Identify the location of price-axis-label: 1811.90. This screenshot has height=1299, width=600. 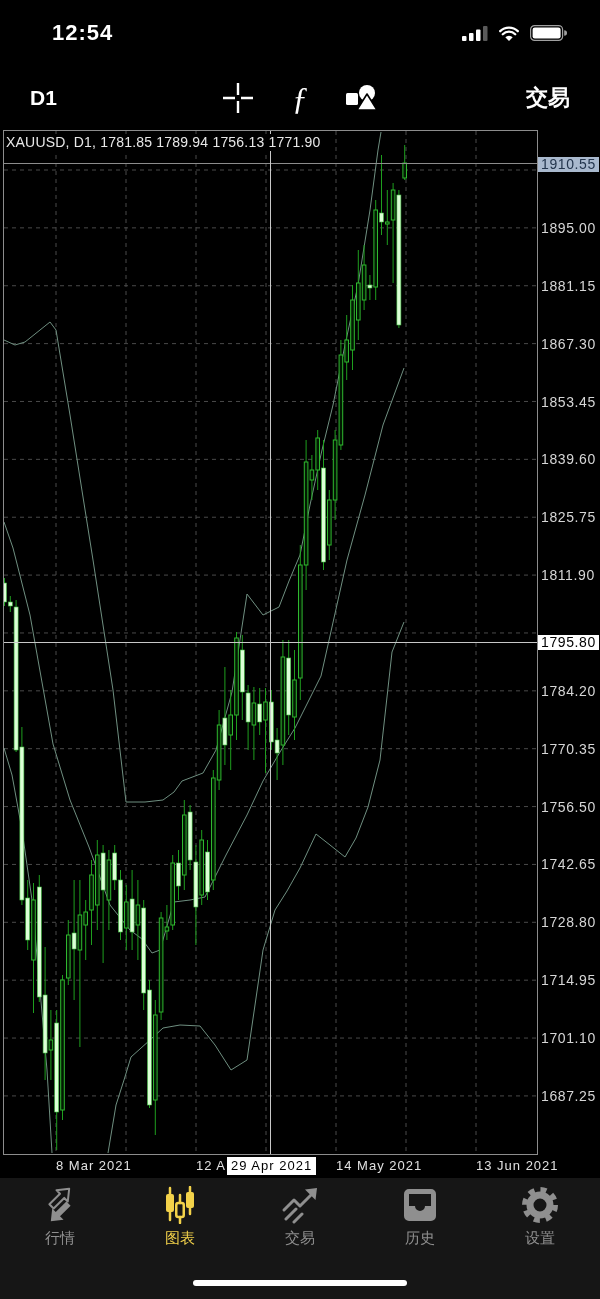
(568, 575).